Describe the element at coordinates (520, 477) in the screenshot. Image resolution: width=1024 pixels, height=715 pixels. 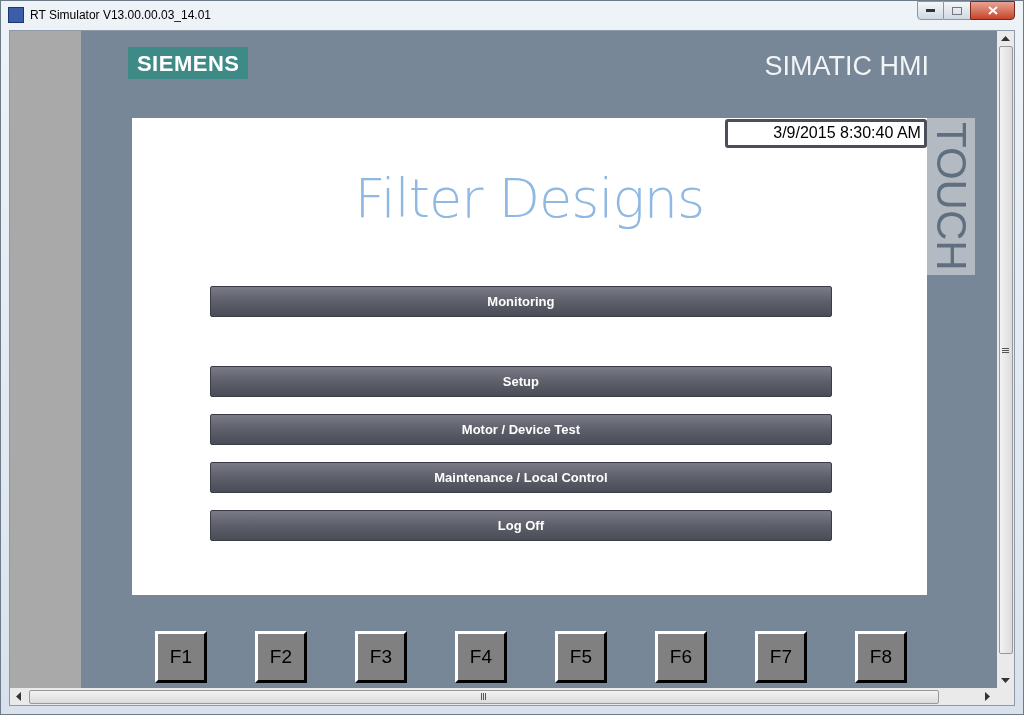
I see `menu-button: Maintenance / Local Control` at that location.